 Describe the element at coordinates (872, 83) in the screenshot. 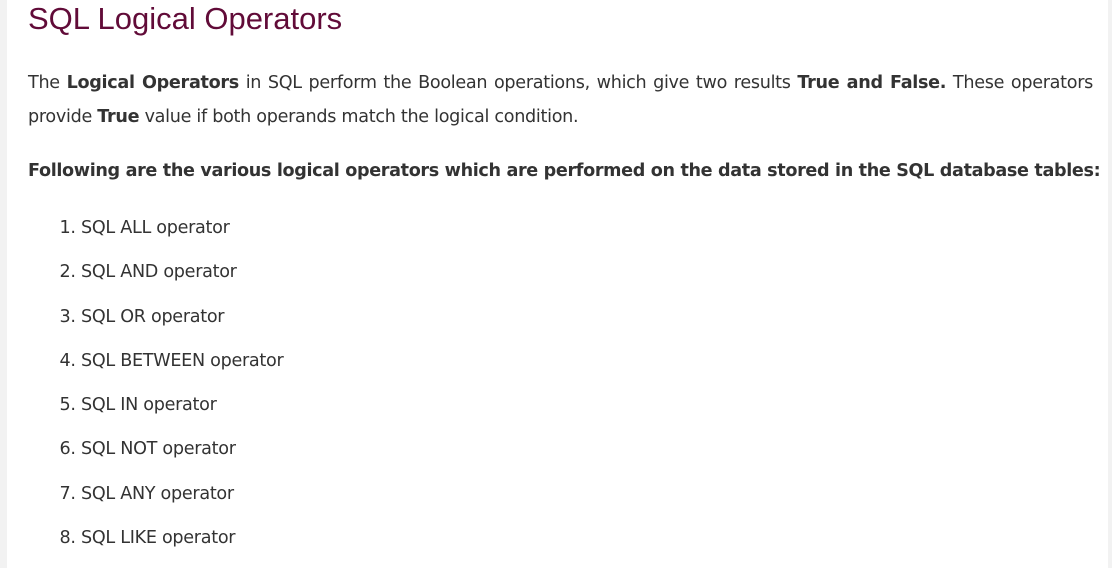

I see `intro-bold: True and False.` at that location.